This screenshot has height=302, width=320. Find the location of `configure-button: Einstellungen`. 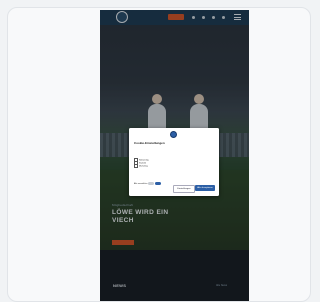

configure-button: Einstellungen is located at coordinates (184, 189).